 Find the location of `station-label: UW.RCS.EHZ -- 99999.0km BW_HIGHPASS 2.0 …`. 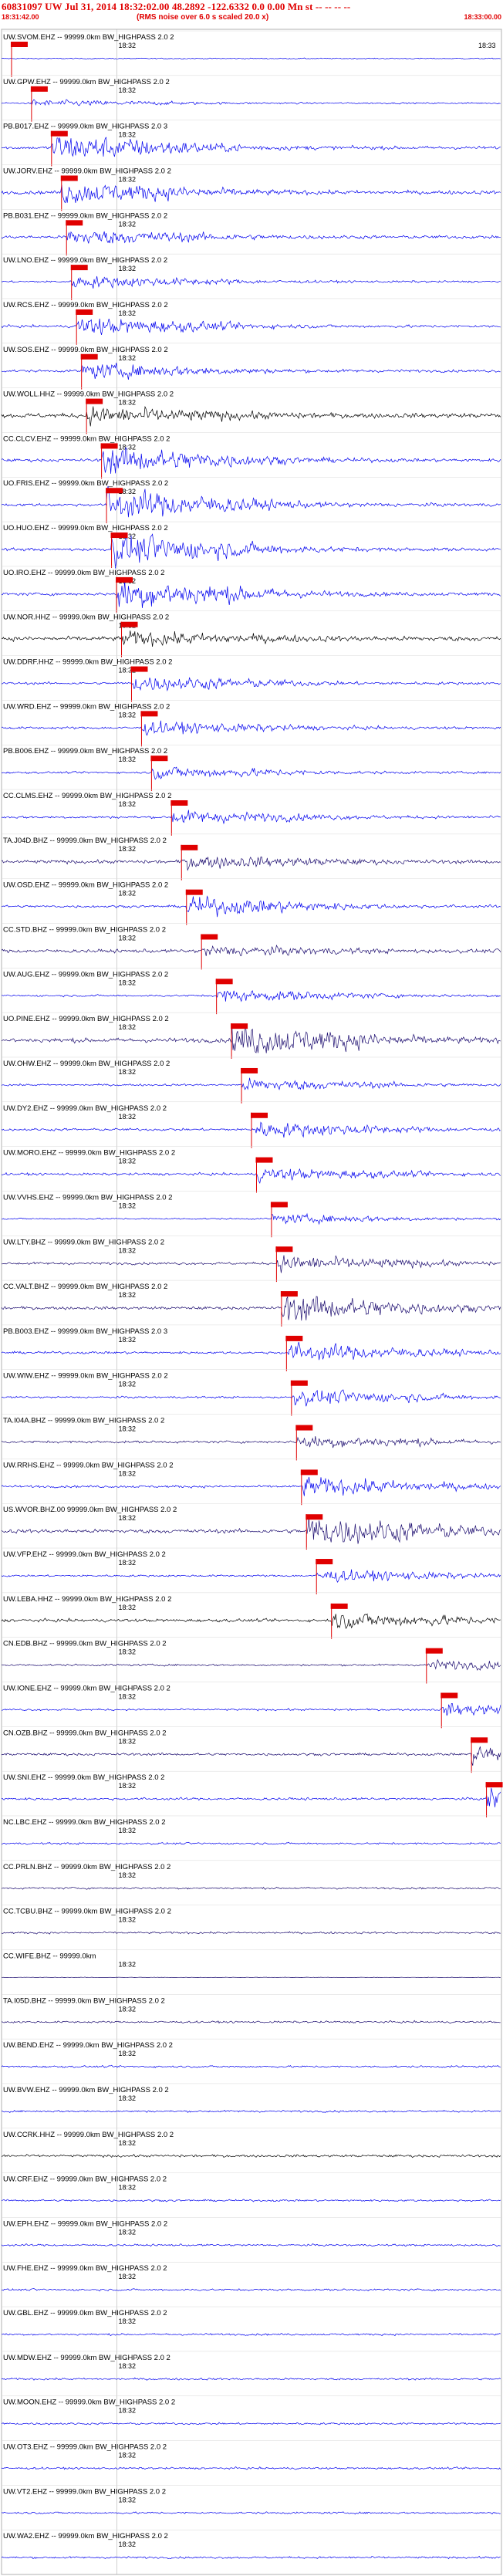

station-label: UW.RCS.EHZ -- 99999.0km BW_HIGHPASS 2.0 … is located at coordinates (85, 305).